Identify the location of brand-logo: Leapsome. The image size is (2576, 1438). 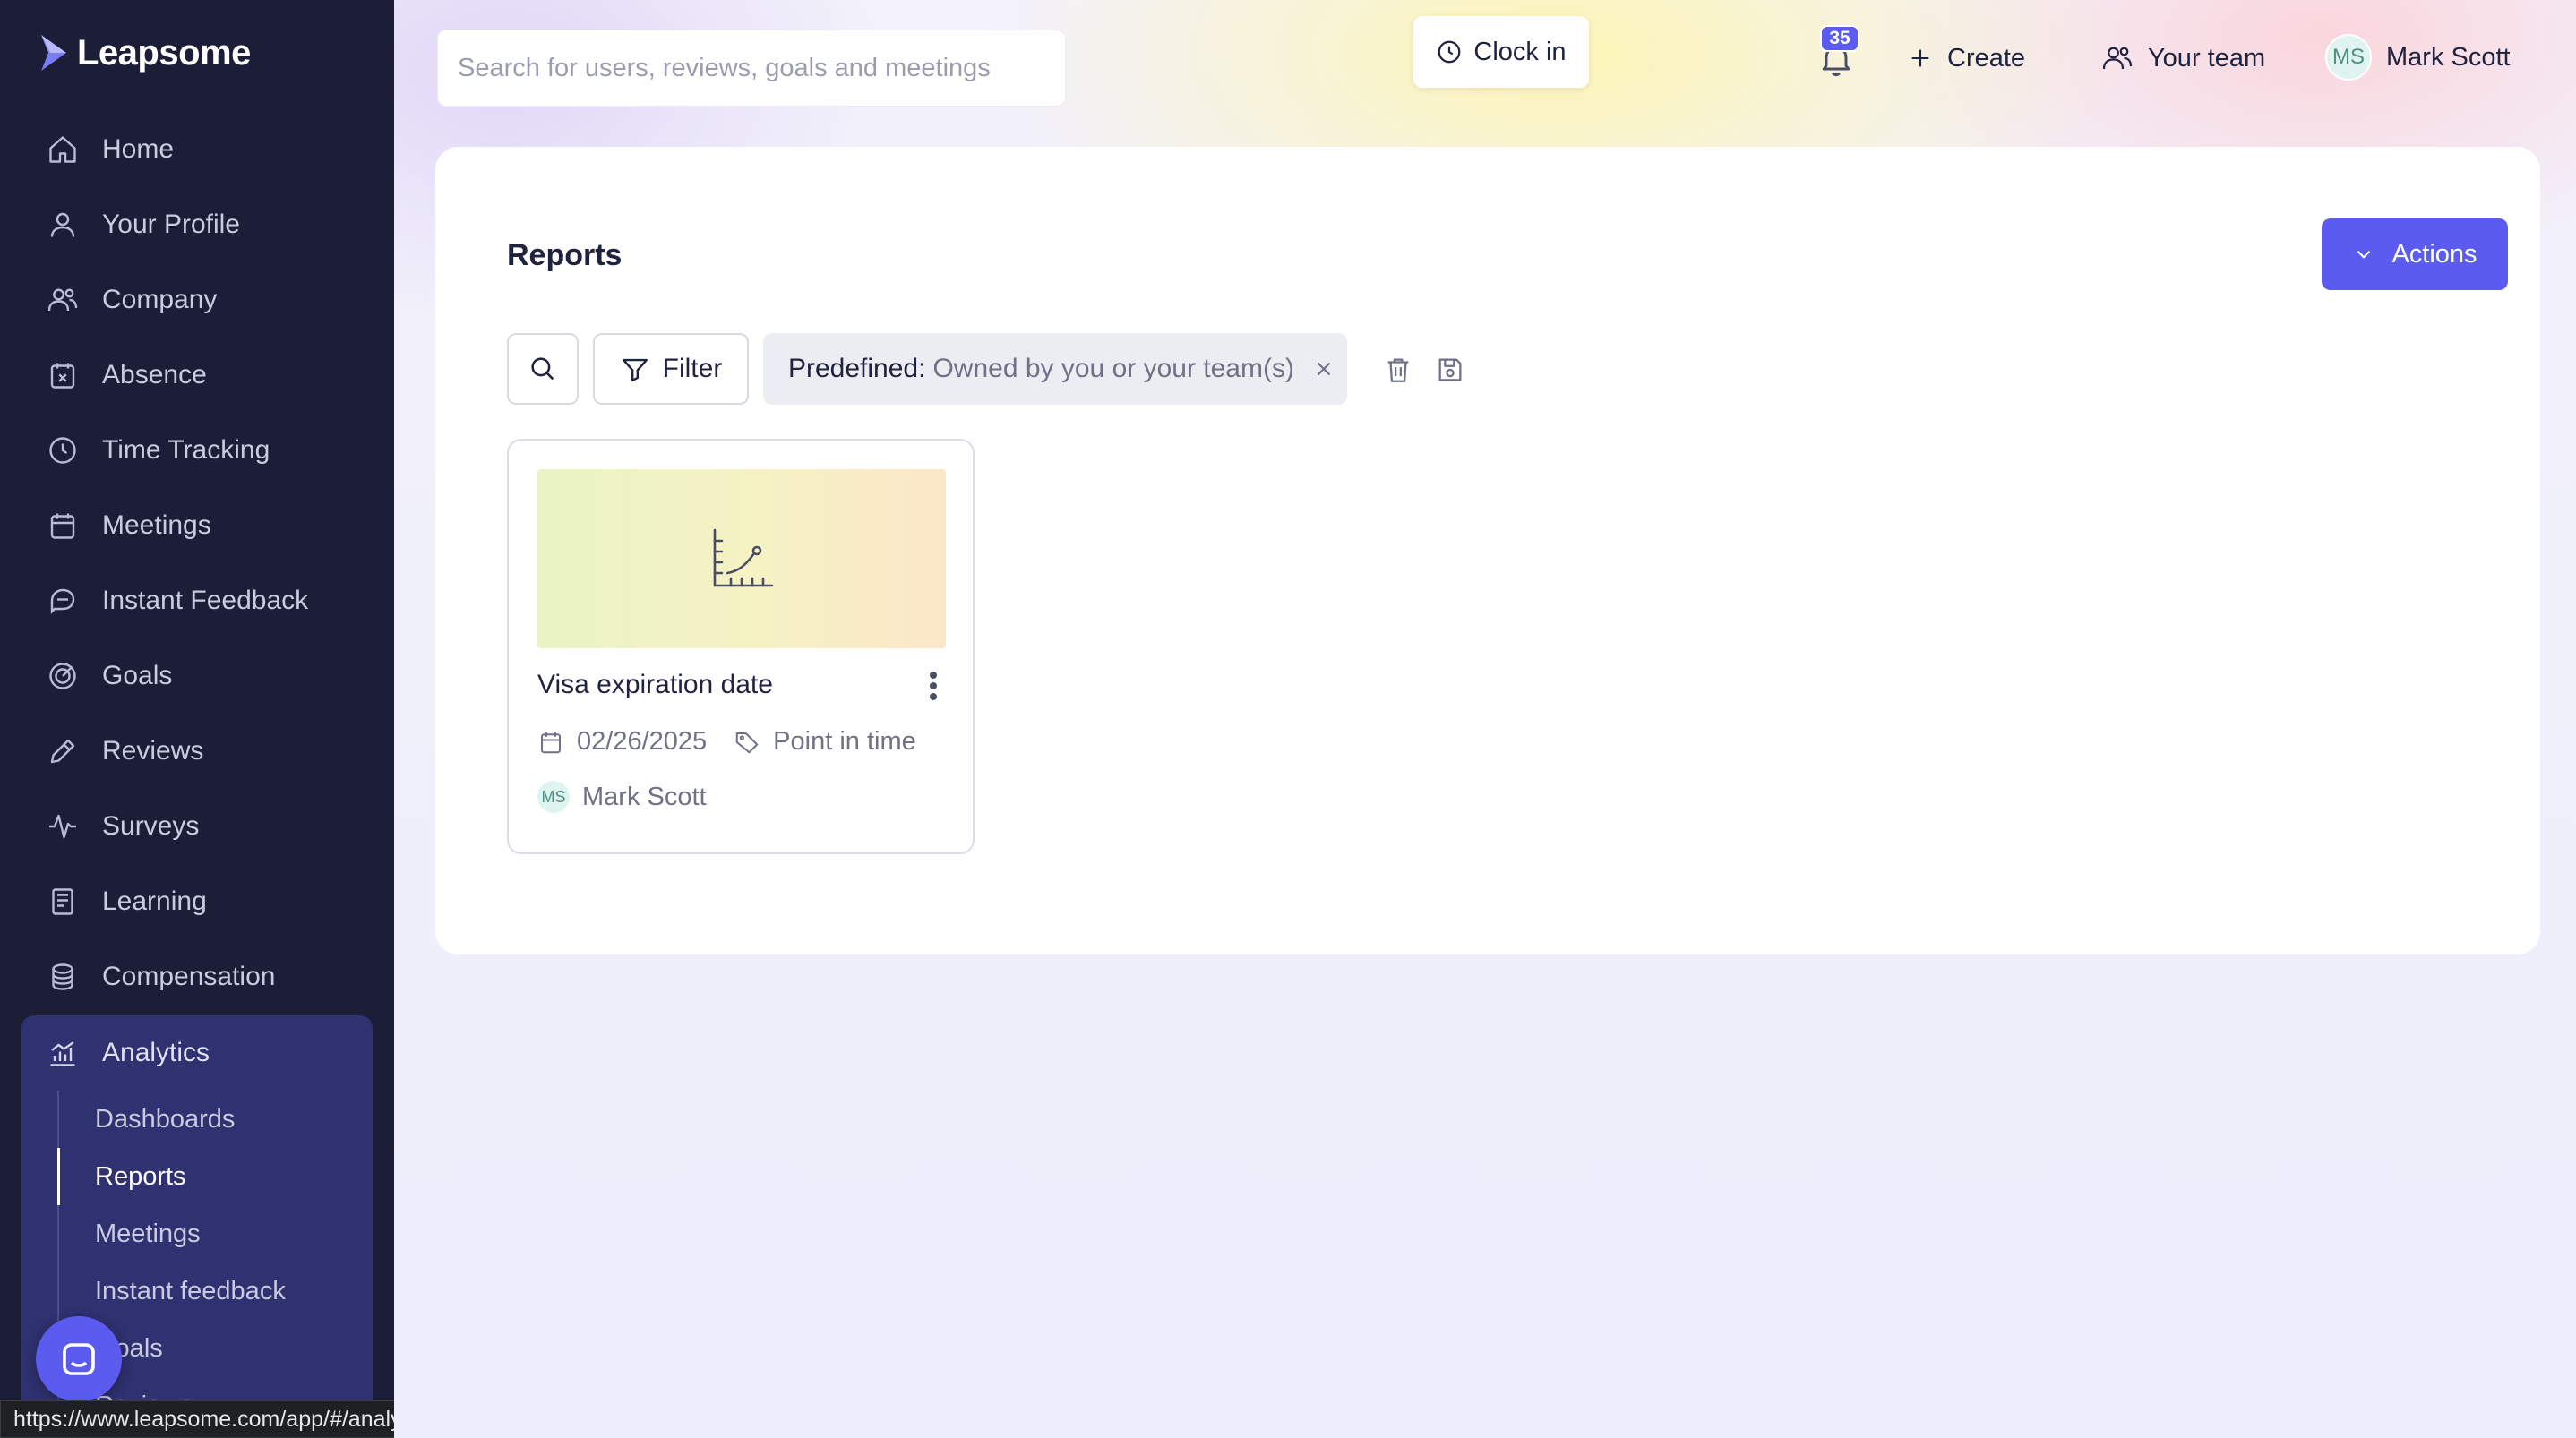
(144, 53).